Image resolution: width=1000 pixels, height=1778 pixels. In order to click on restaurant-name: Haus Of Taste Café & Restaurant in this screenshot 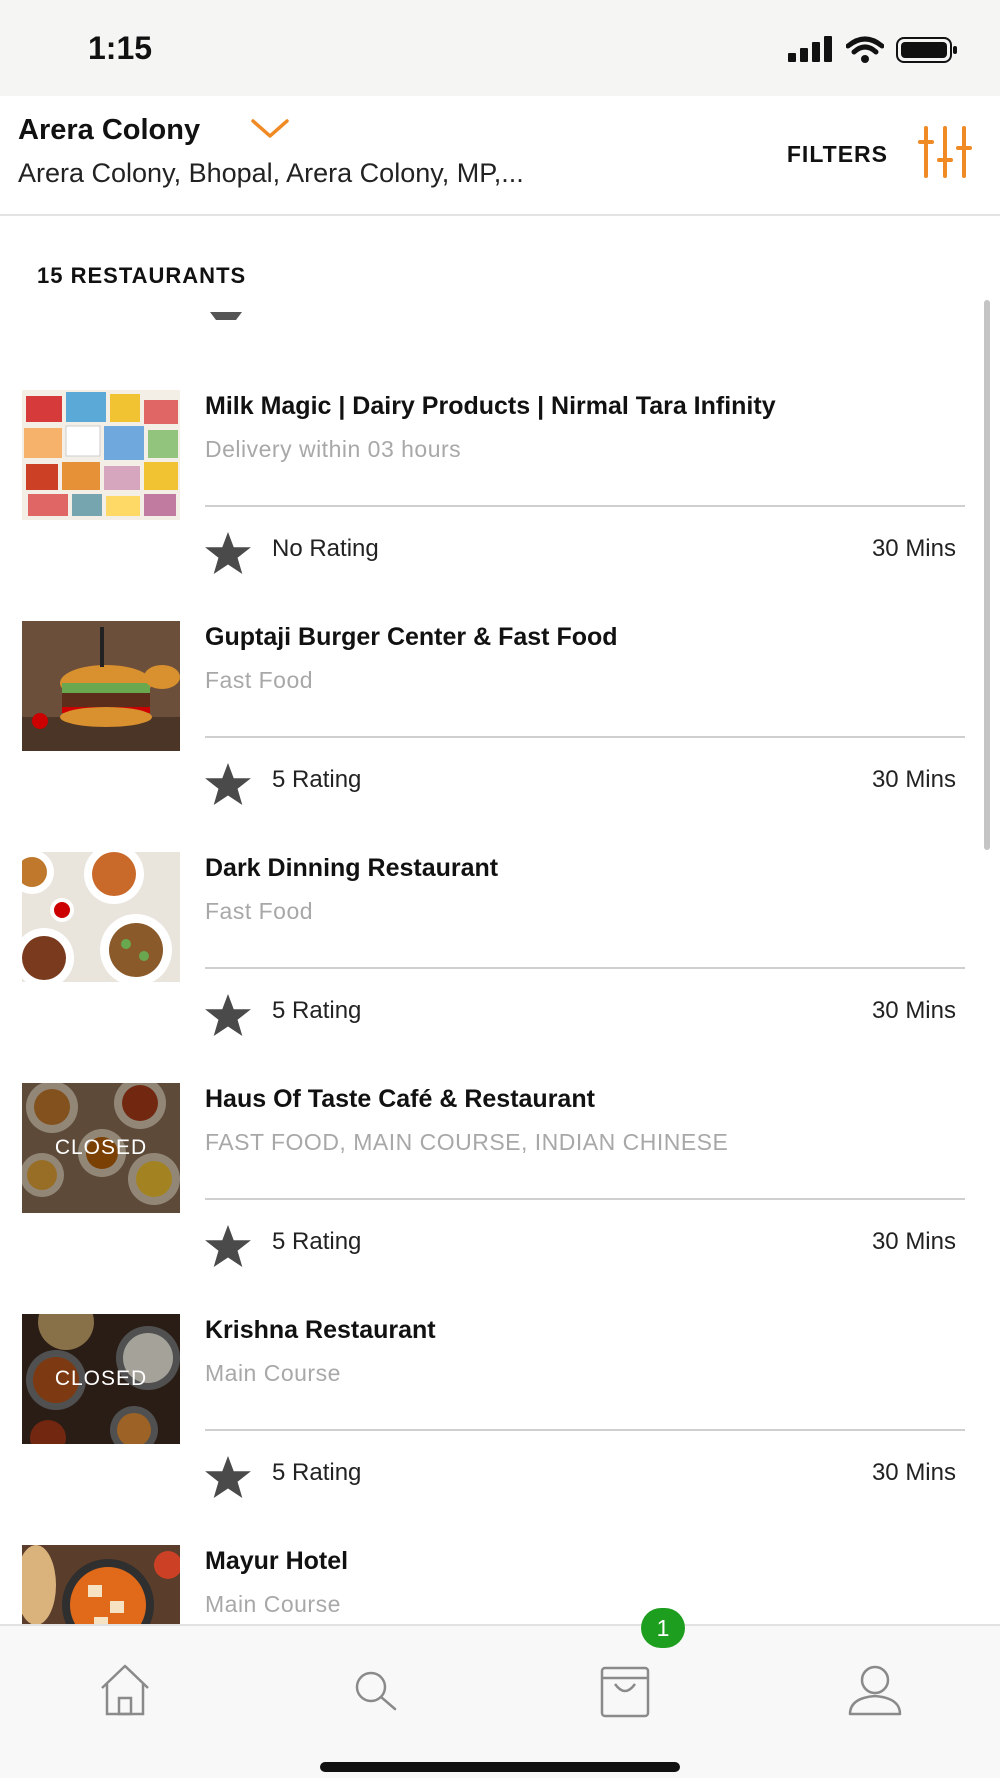, I will do `click(400, 1099)`.